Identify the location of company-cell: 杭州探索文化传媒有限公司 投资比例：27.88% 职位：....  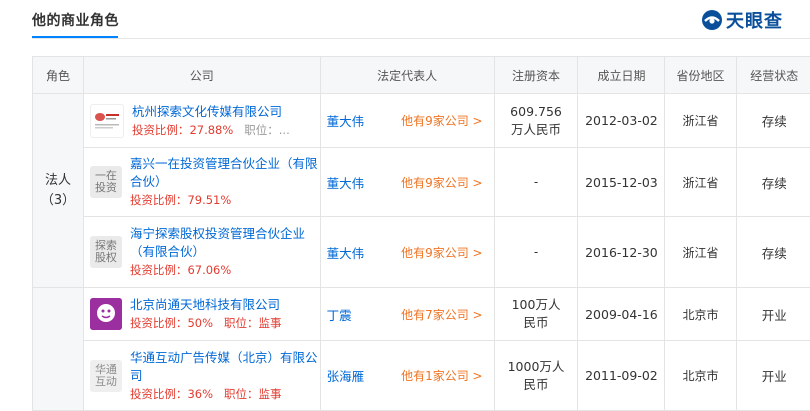
(201, 120).